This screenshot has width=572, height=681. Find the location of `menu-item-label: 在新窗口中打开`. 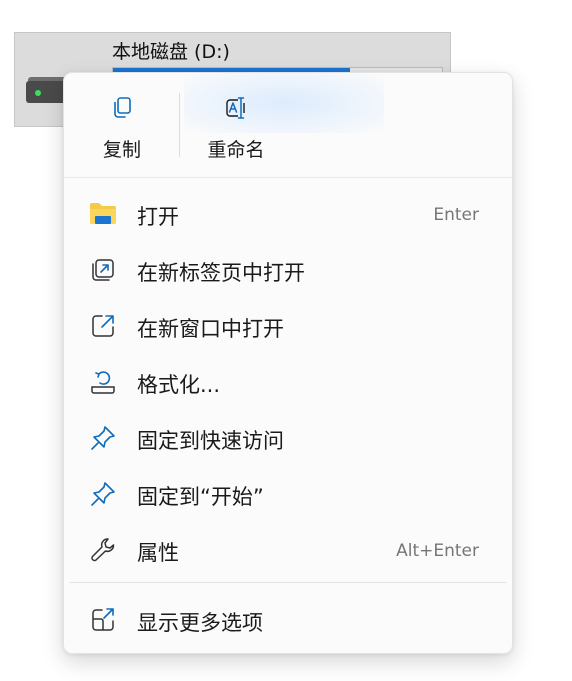

menu-item-label: 在新窗口中打开 is located at coordinates (210, 329).